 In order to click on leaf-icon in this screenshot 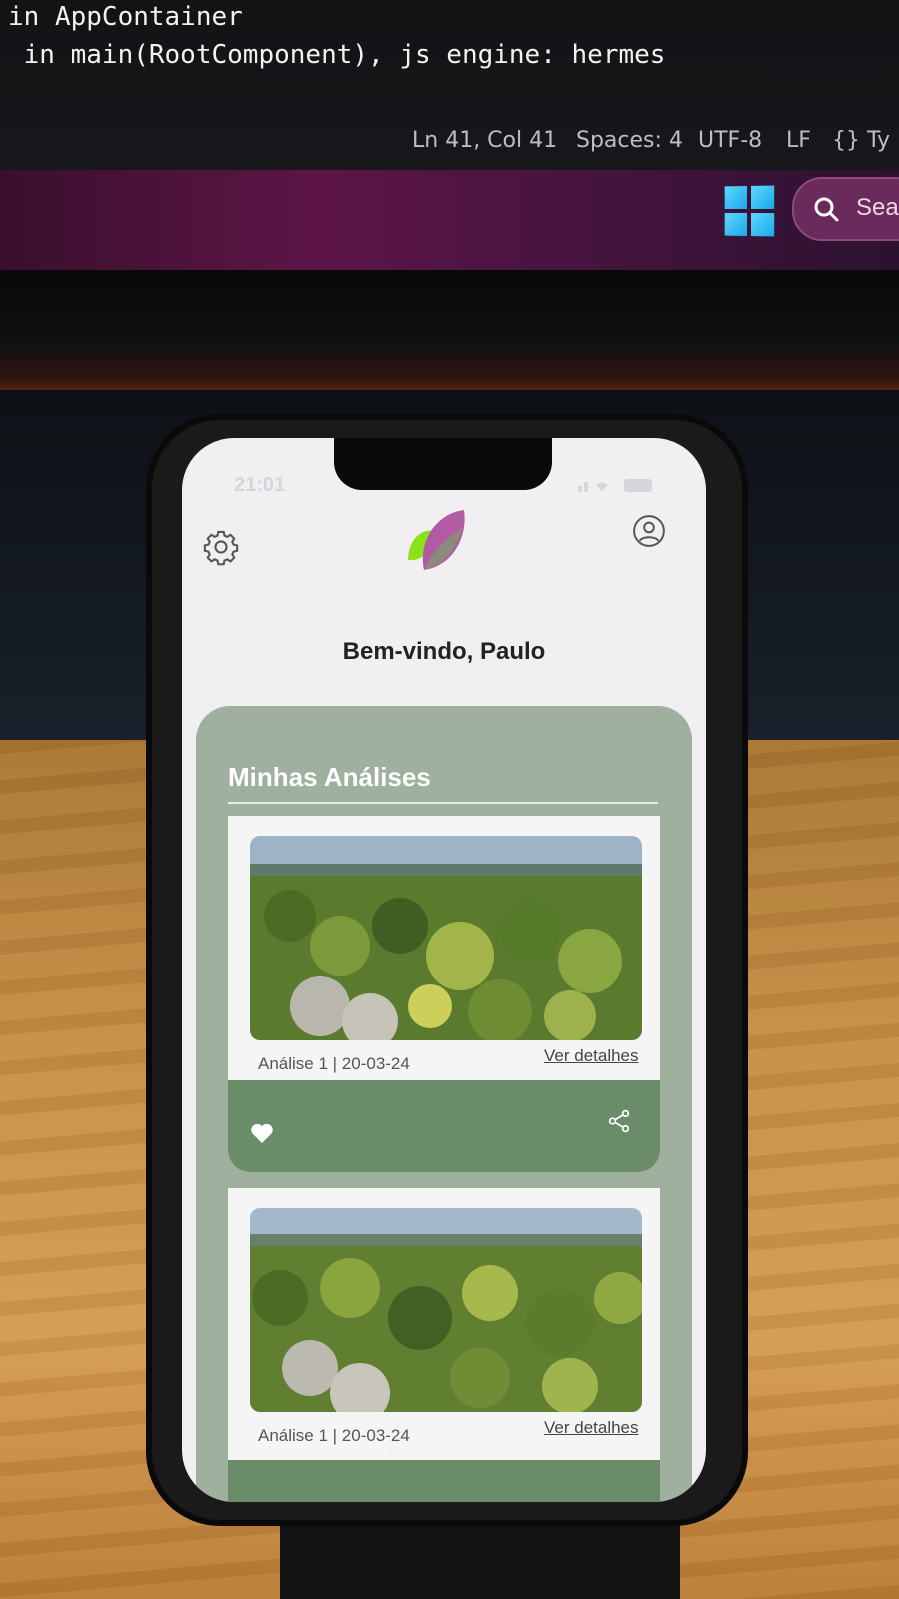, I will do `click(436, 540)`.